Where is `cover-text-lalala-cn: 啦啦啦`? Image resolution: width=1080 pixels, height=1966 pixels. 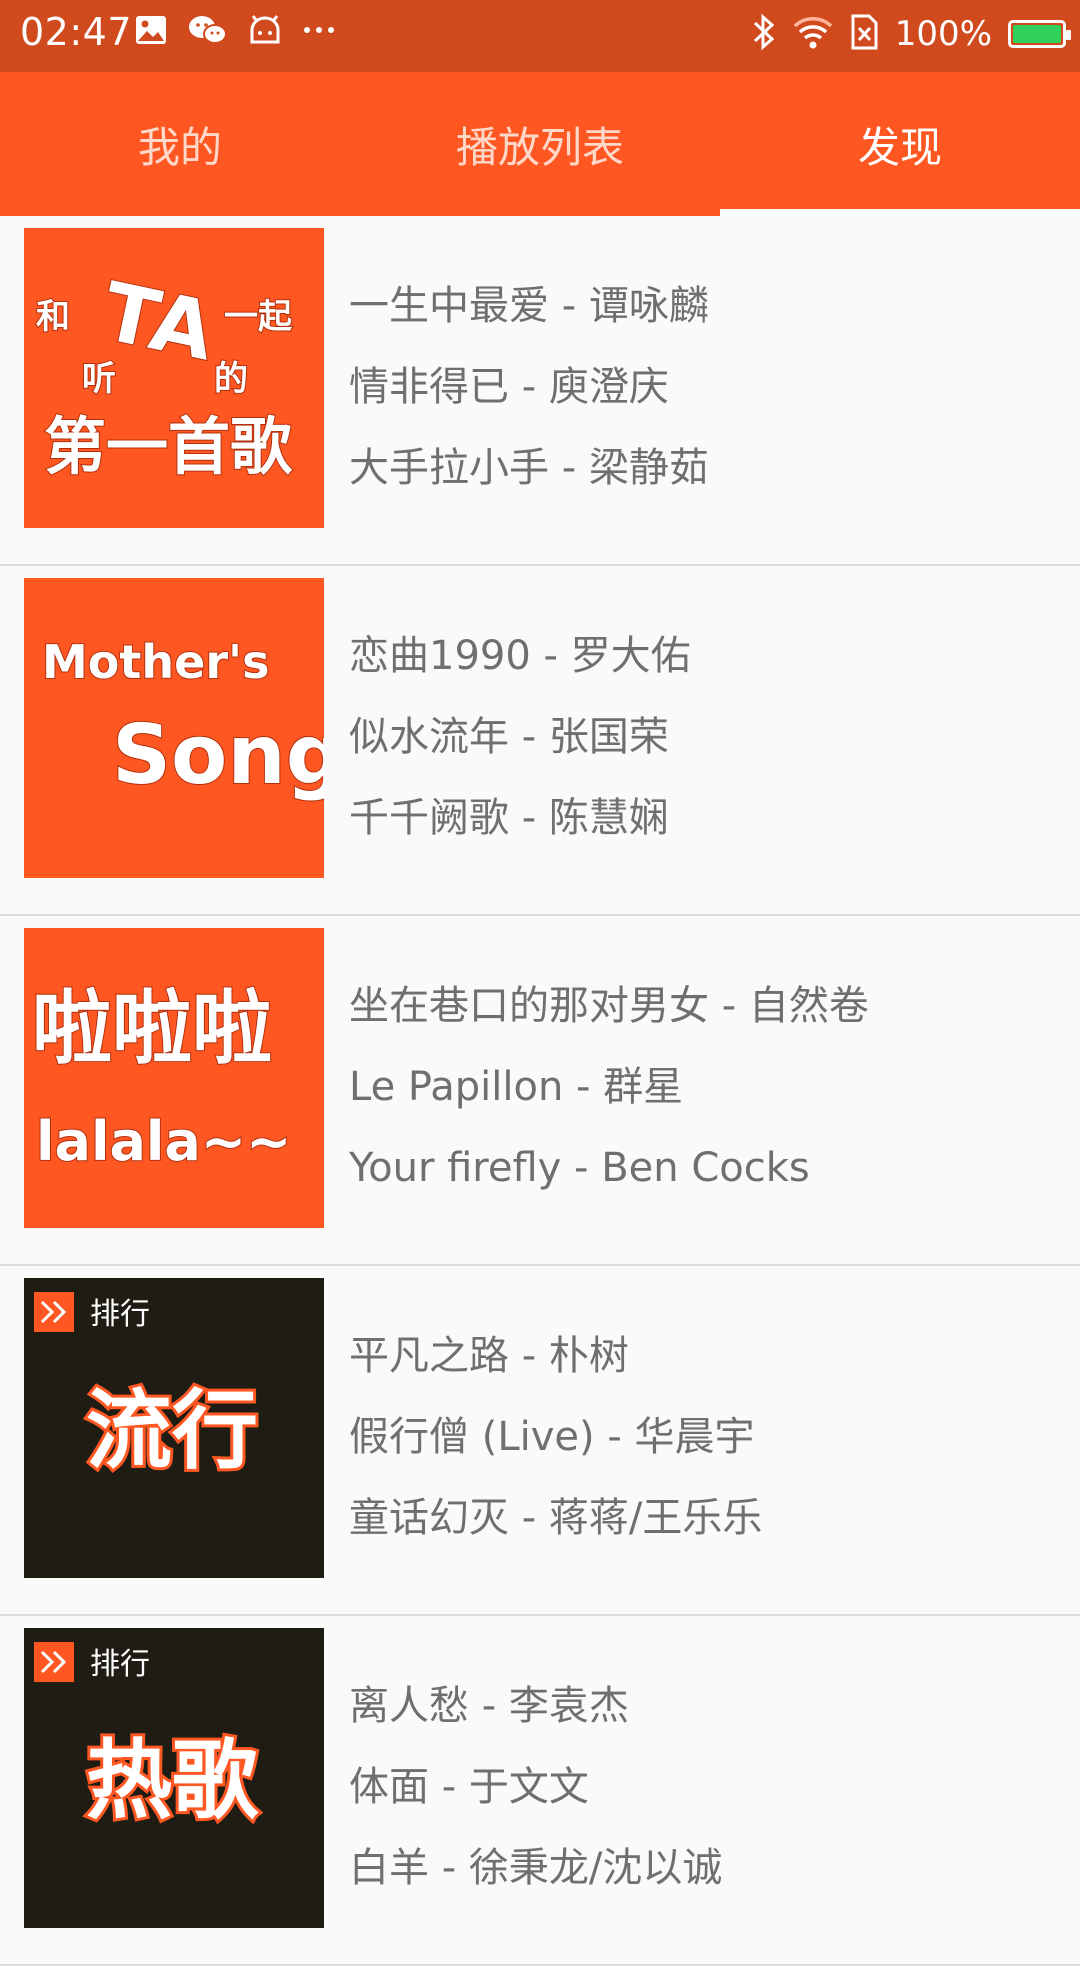
cover-text-lalala-cn: 啦啦啦 is located at coordinates (152, 1028).